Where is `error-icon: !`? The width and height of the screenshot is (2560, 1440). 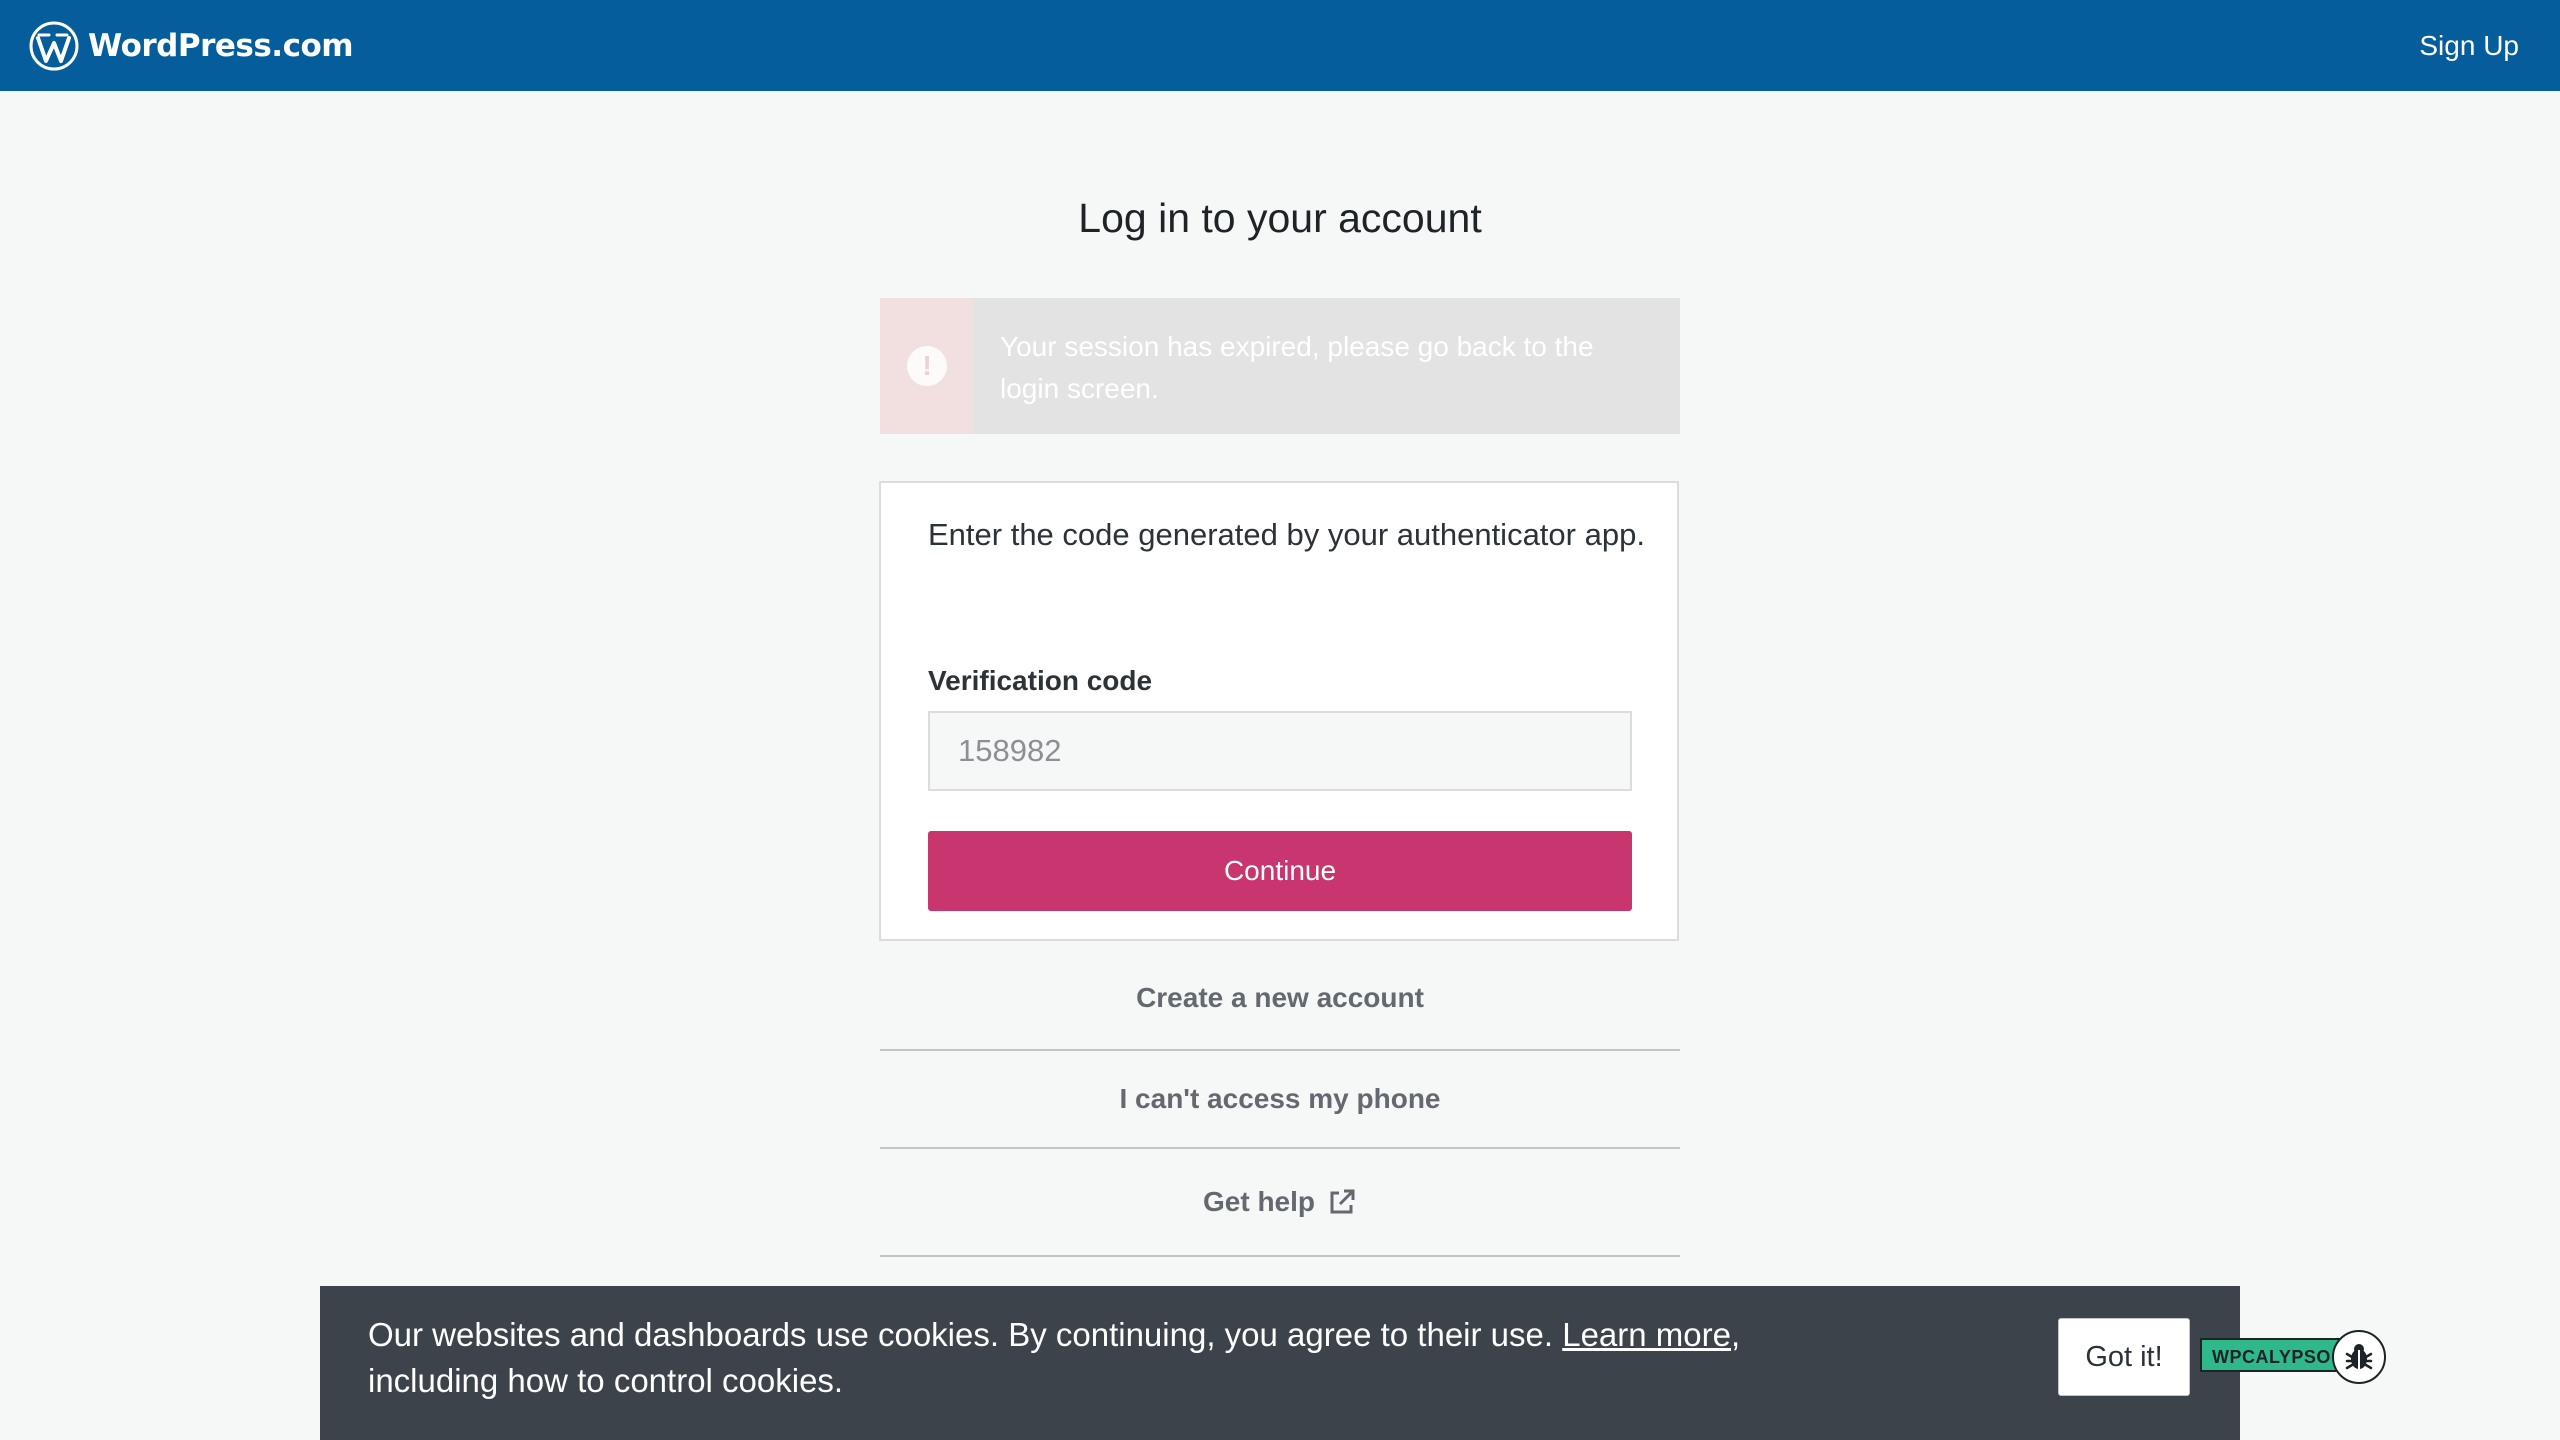 error-icon: ! is located at coordinates (927, 366).